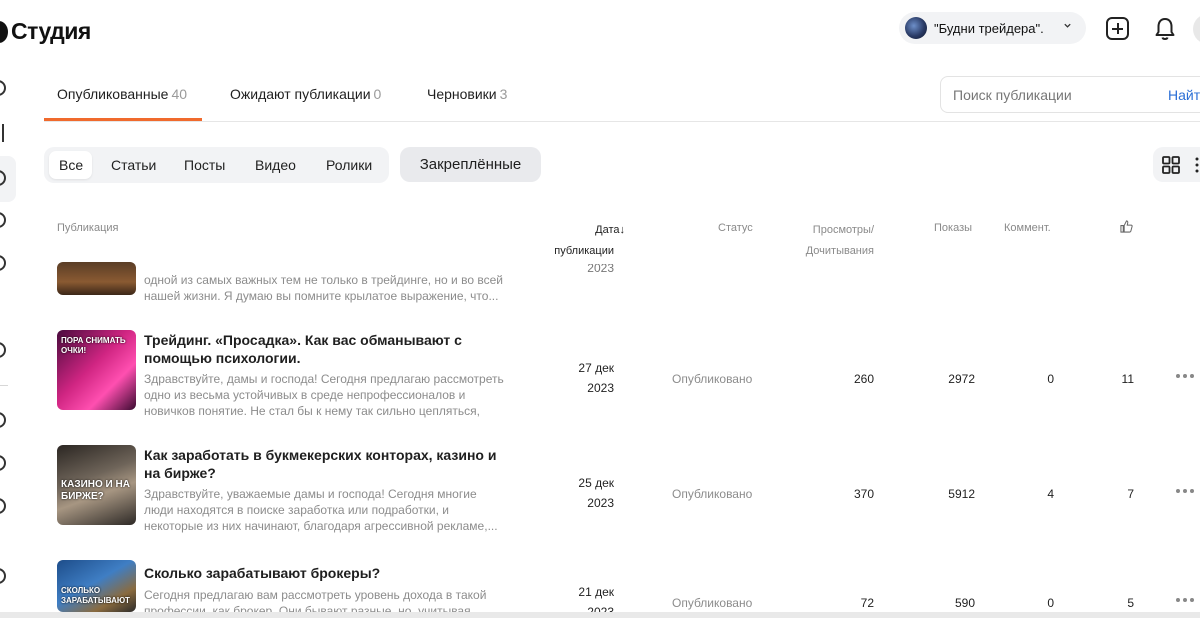 The image size is (1200, 618). I want to click on app-title: Студия, so click(51, 31).